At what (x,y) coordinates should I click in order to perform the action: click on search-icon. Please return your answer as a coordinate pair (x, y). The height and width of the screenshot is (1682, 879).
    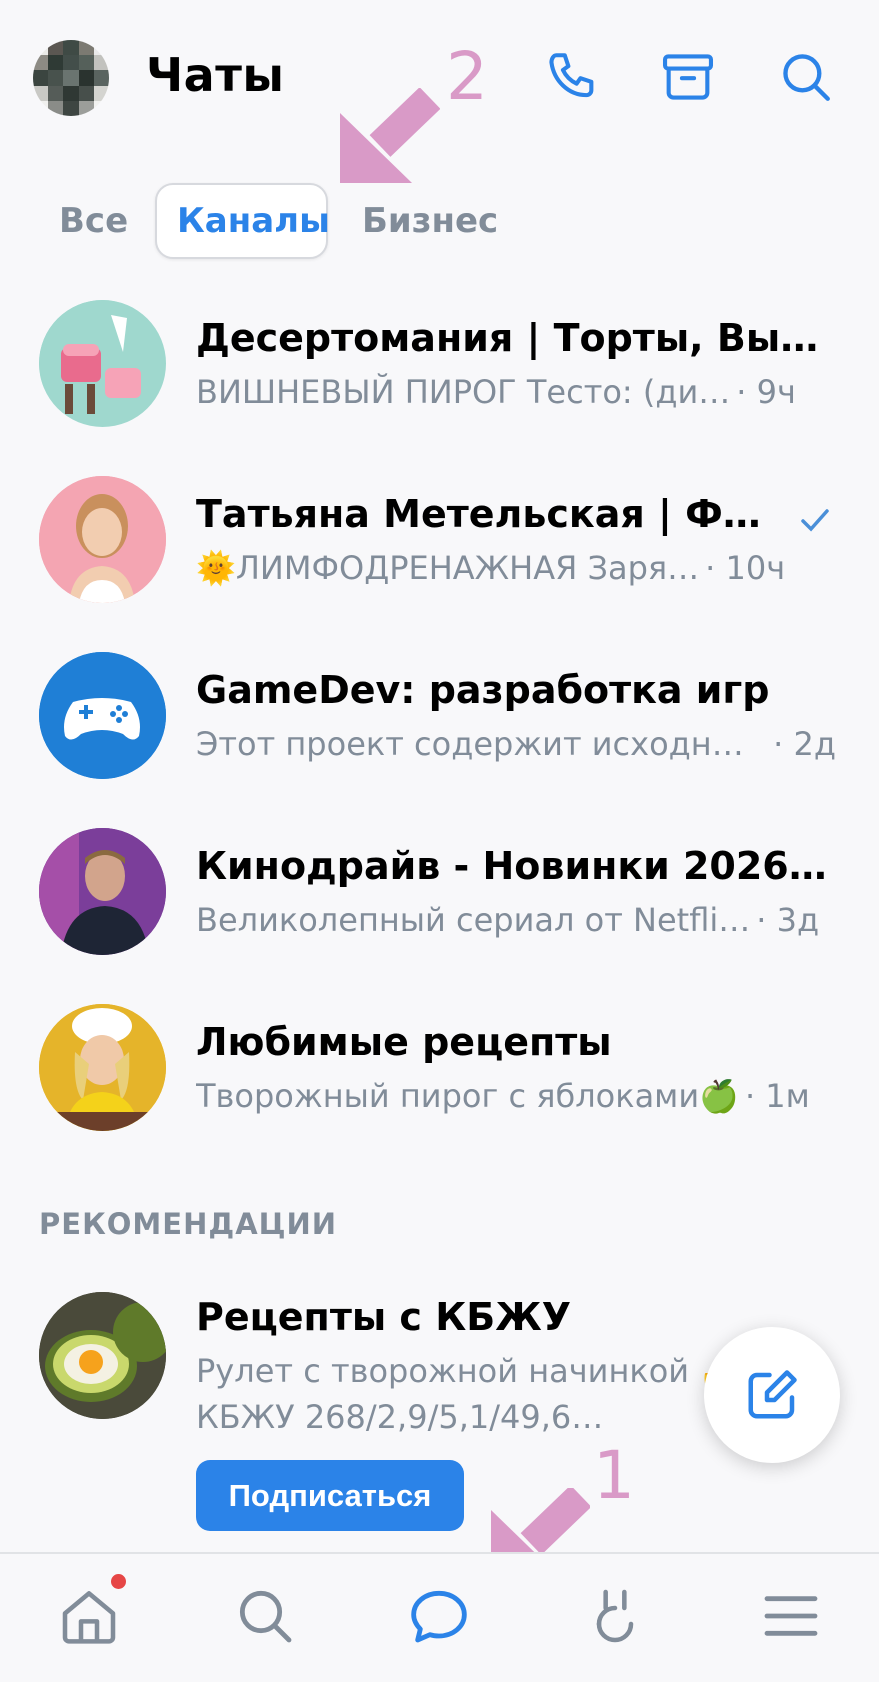
    Looking at the image, I should click on (806, 77).